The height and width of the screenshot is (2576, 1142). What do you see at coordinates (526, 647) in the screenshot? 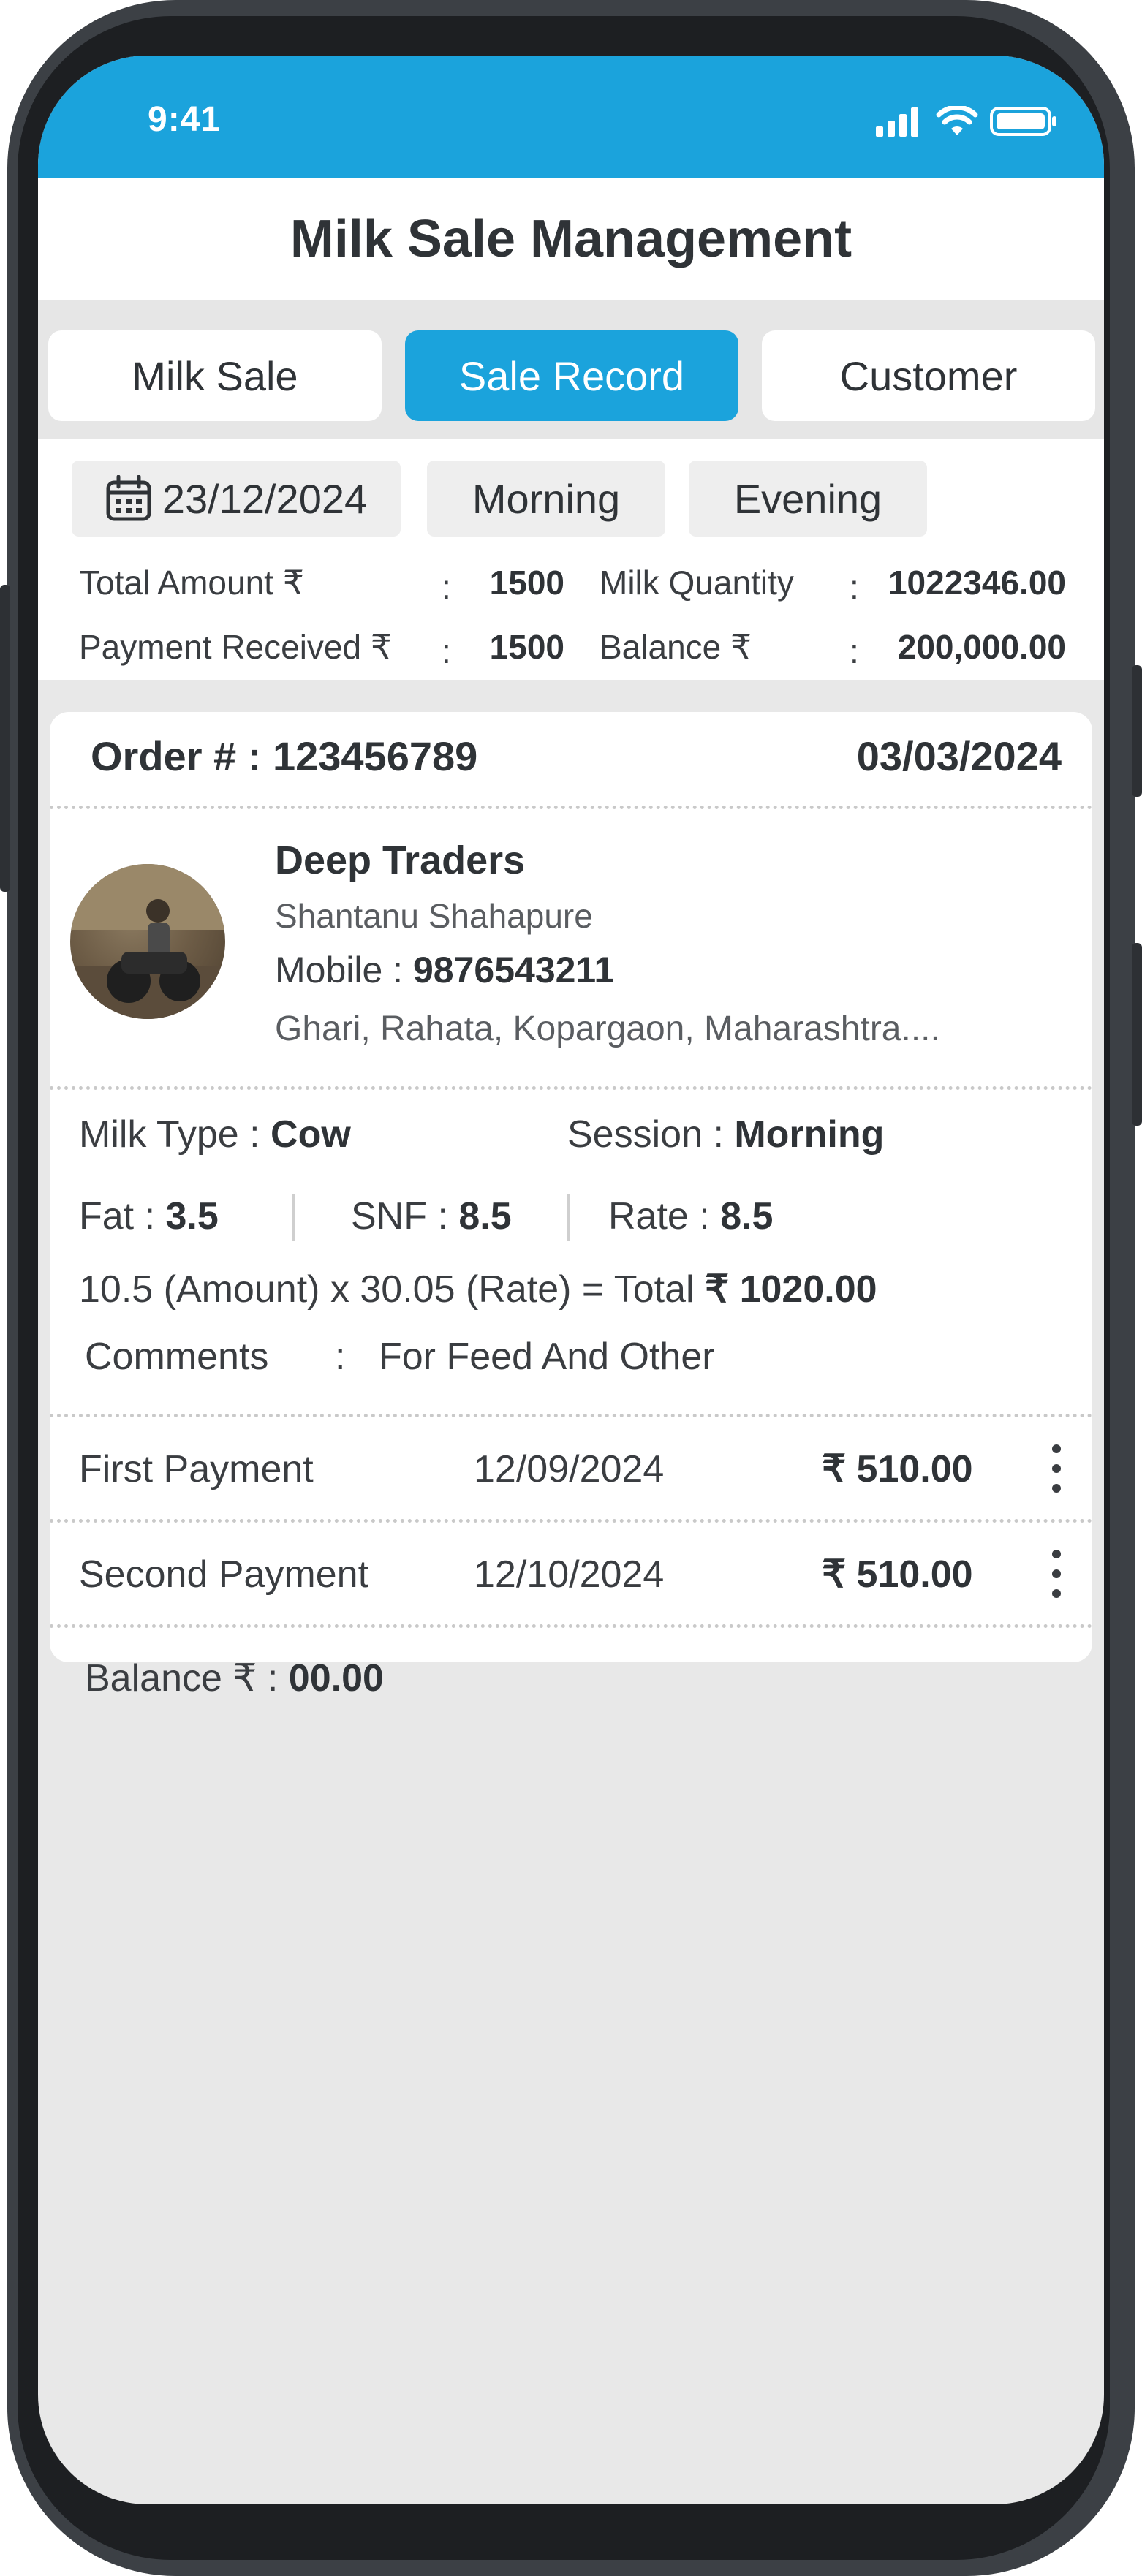
I see `payment-received-value: 1500` at bounding box center [526, 647].